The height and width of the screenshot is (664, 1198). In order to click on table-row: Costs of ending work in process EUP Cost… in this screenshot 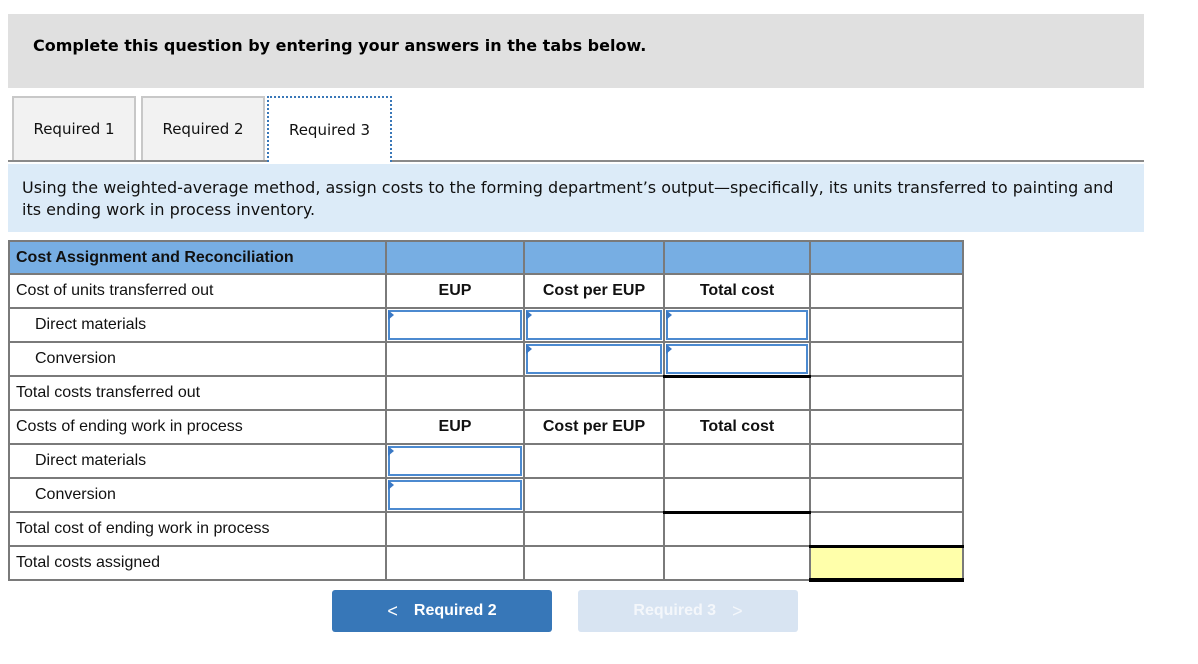, I will do `click(486, 427)`.